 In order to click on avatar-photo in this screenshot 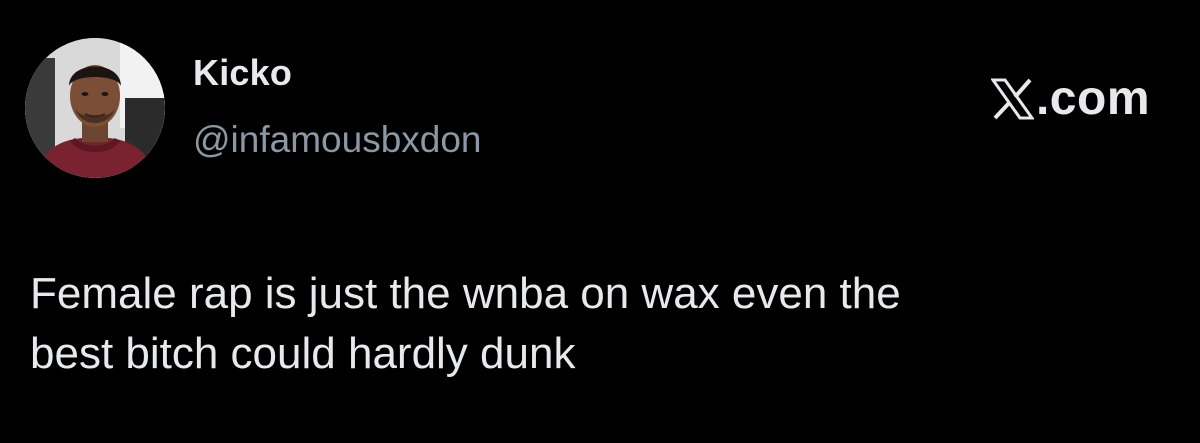, I will do `click(95, 108)`.